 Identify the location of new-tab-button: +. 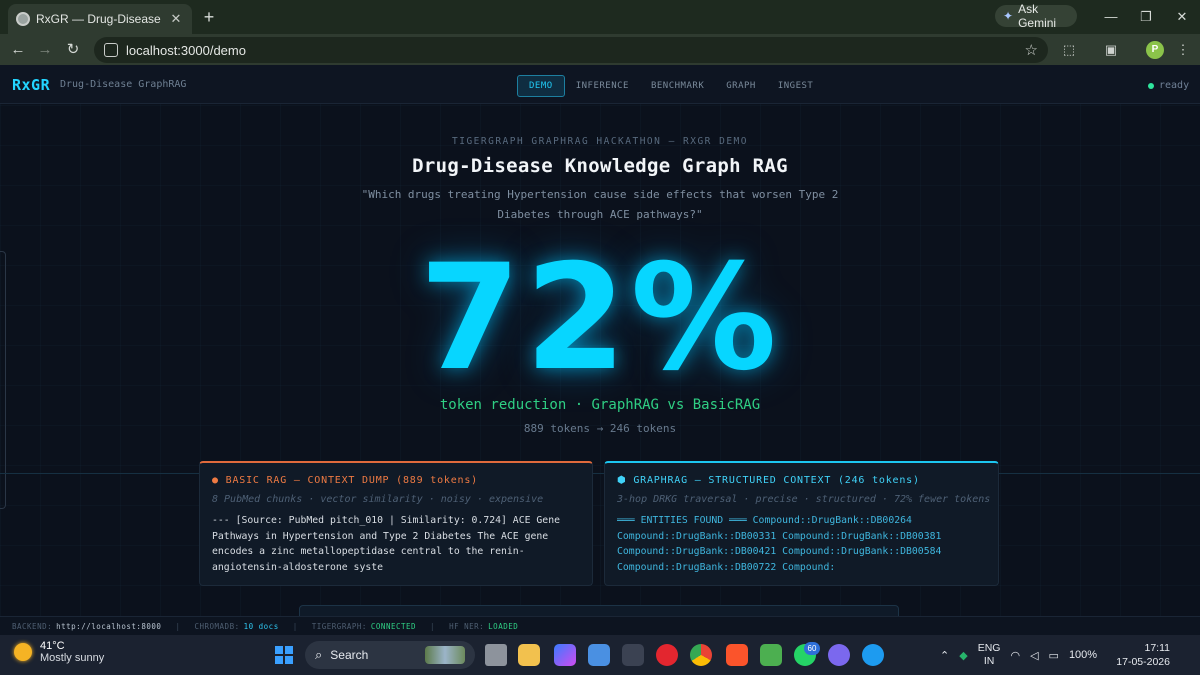
(209, 17).